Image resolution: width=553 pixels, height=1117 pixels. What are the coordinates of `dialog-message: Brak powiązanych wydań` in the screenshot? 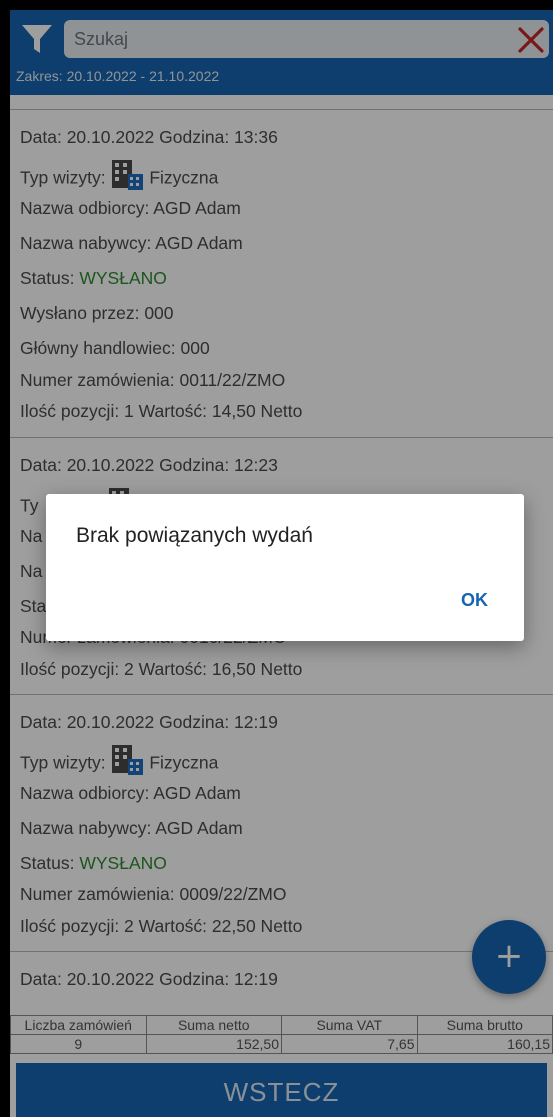 It's located at (194, 535).